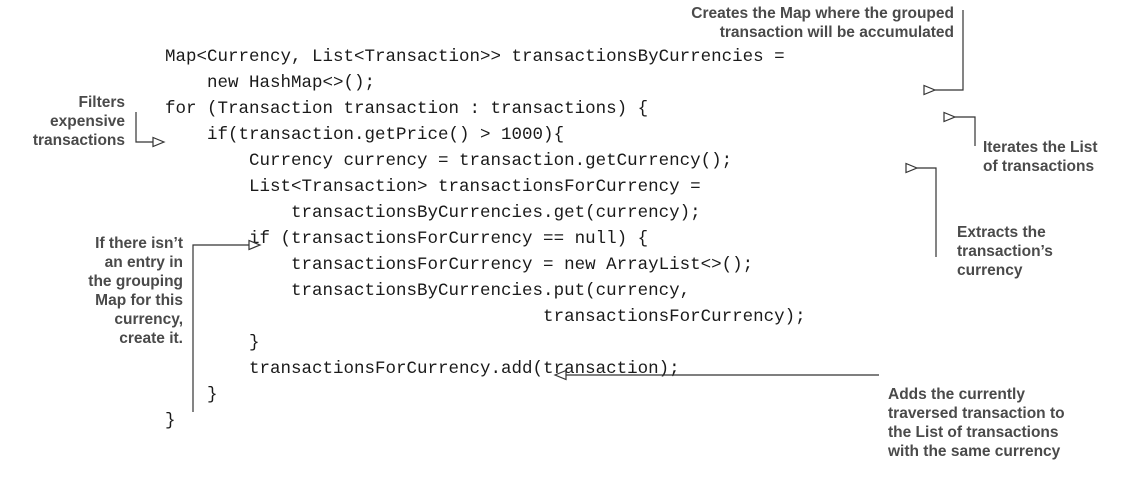 The width and height of the screenshot is (1137, 482). I want to click on arrowhead-create-map, so click(930, 90).